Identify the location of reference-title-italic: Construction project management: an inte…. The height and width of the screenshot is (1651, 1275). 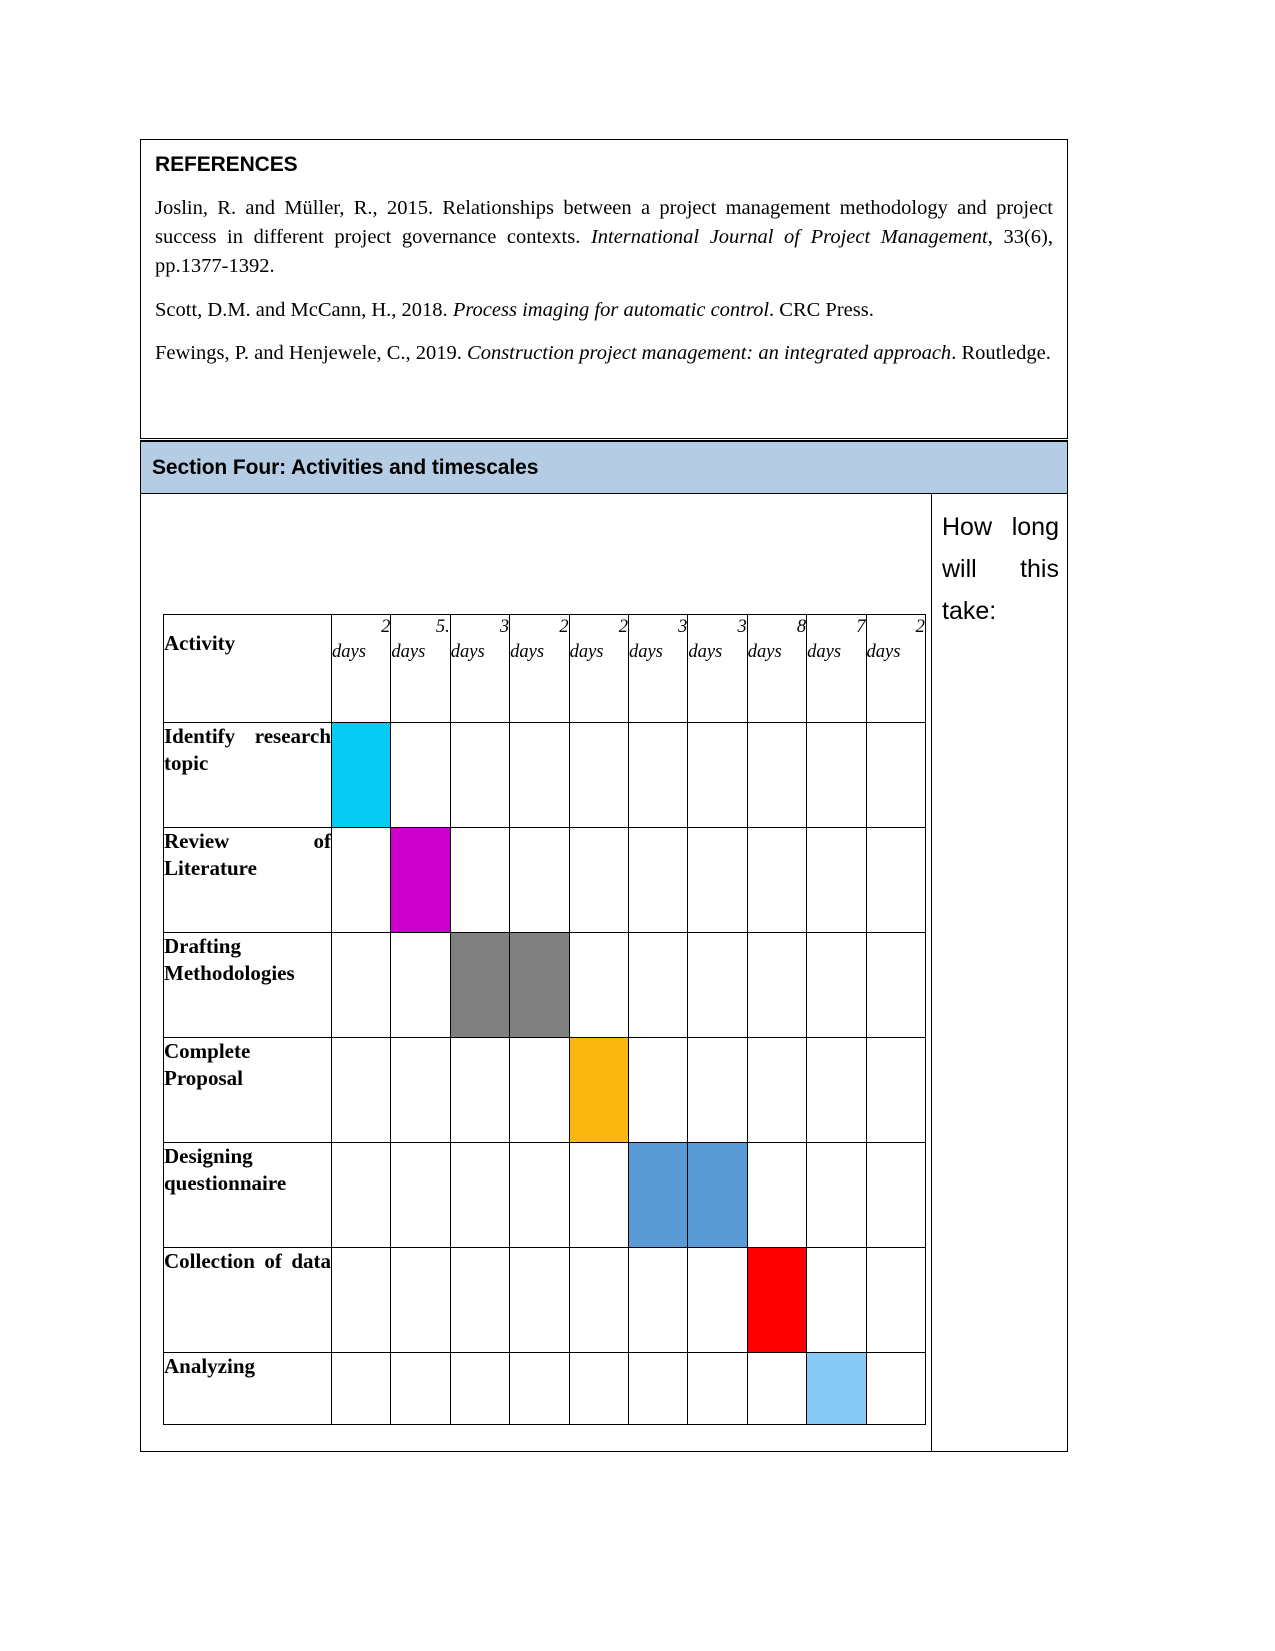
(709, 352).